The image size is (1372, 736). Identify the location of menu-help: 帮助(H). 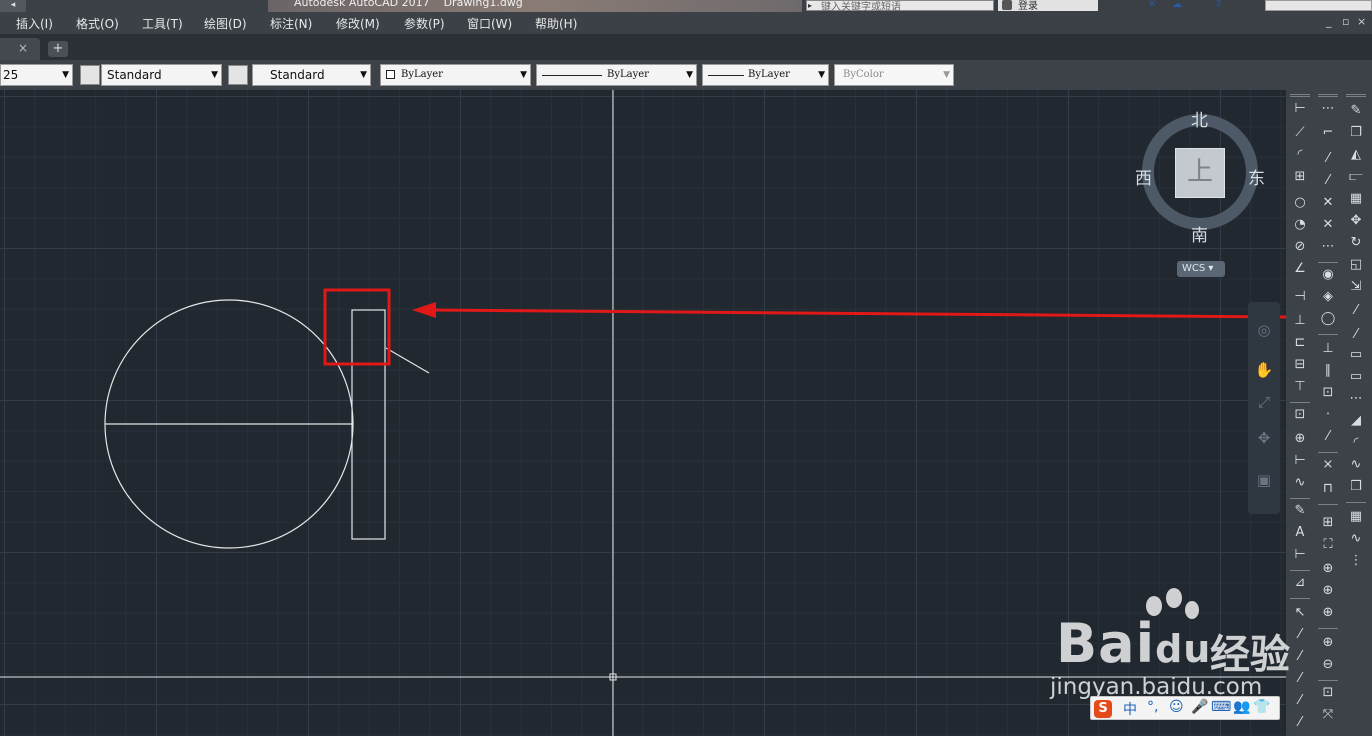
(556, 23).